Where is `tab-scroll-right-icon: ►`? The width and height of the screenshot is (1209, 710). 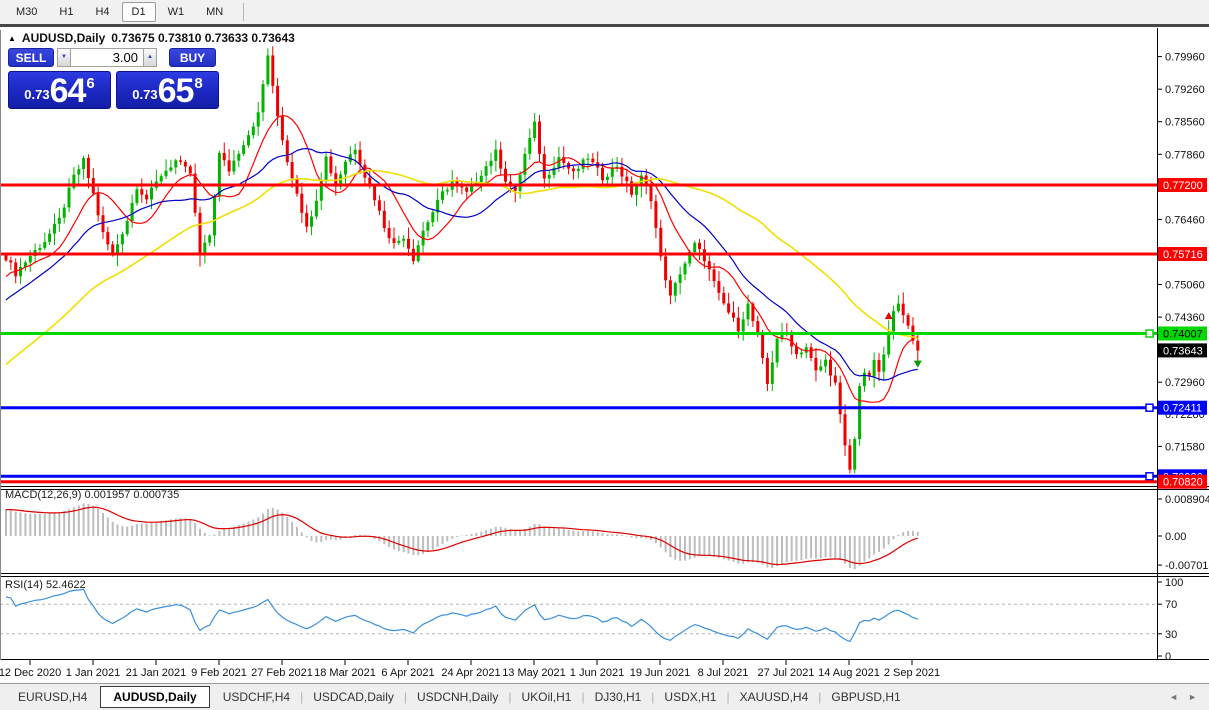
tab-scroll-right-icon: ► is located at coordinates (1192, 697).